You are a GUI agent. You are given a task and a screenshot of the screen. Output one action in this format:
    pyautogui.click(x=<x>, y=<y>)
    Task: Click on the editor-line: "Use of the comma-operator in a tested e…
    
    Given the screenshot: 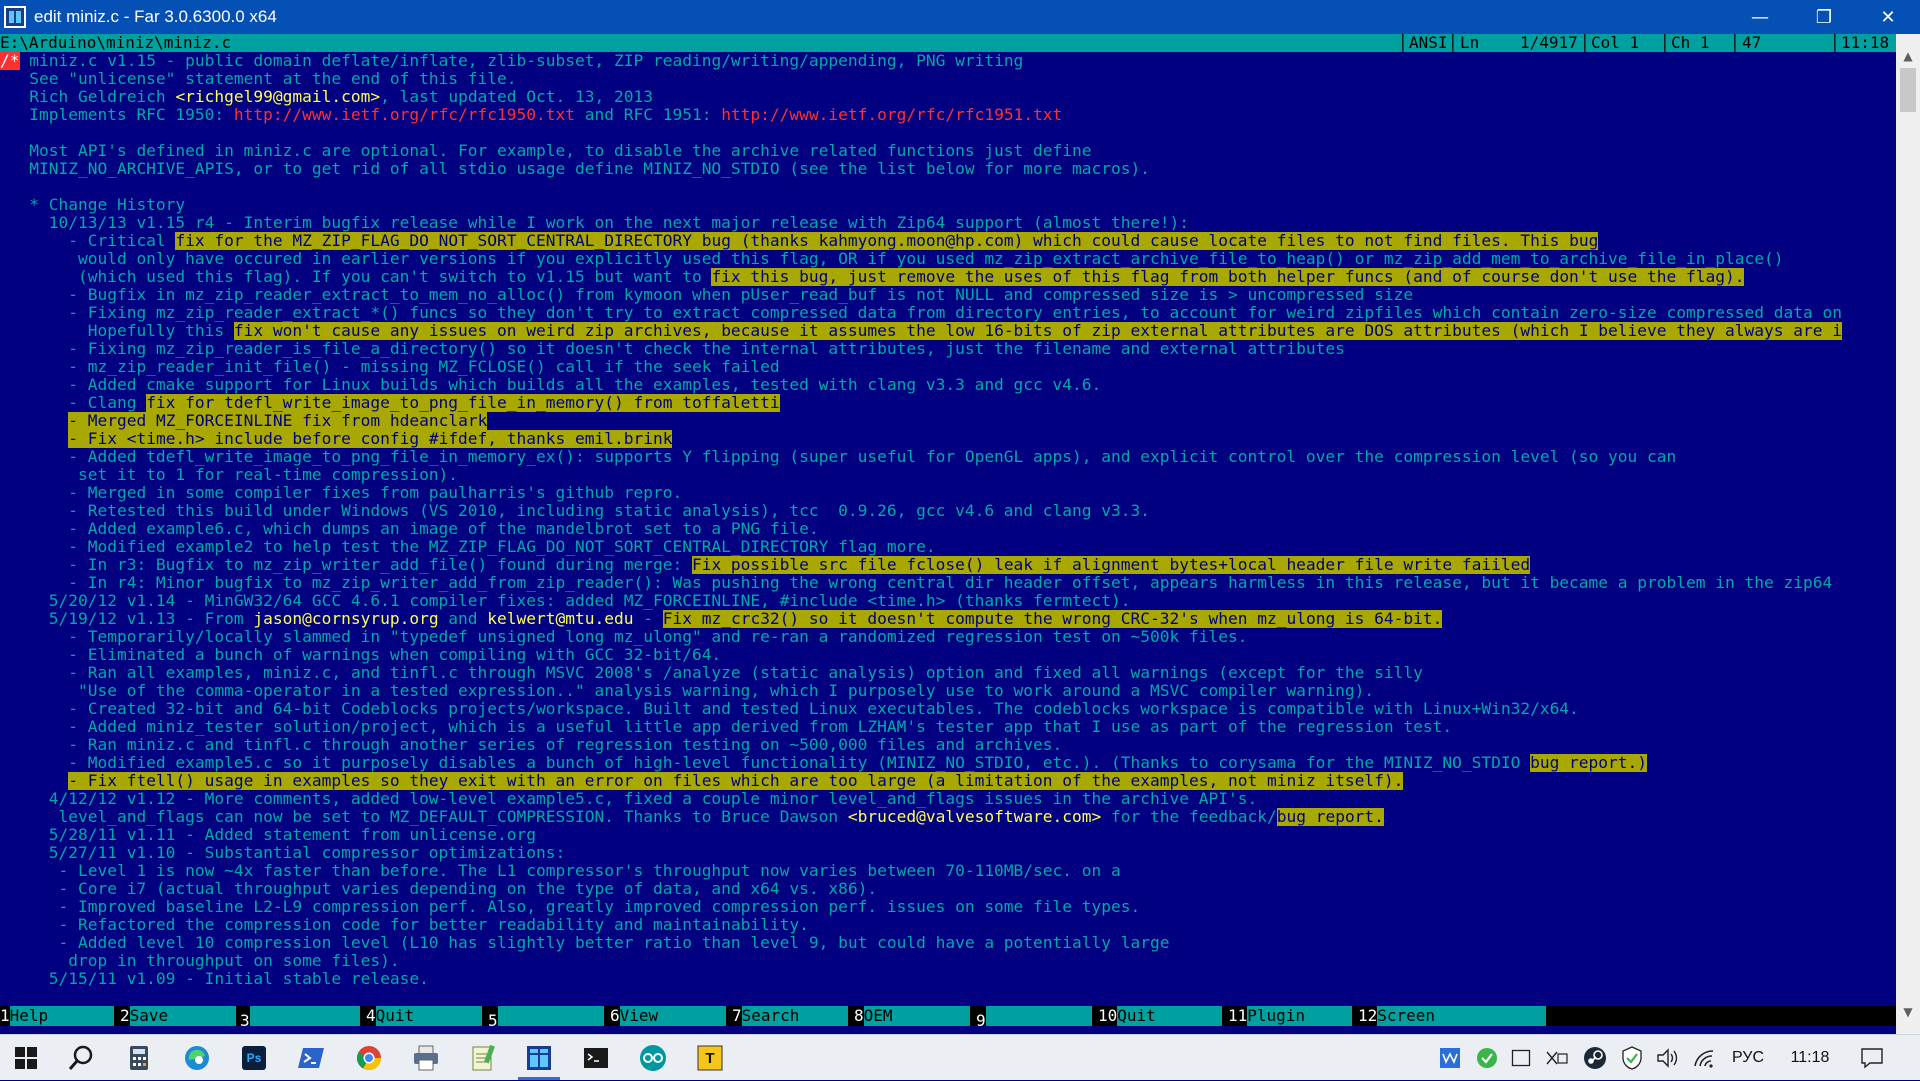 What is the action you would take?
    pyautogui.click(x=948, y=691)
    